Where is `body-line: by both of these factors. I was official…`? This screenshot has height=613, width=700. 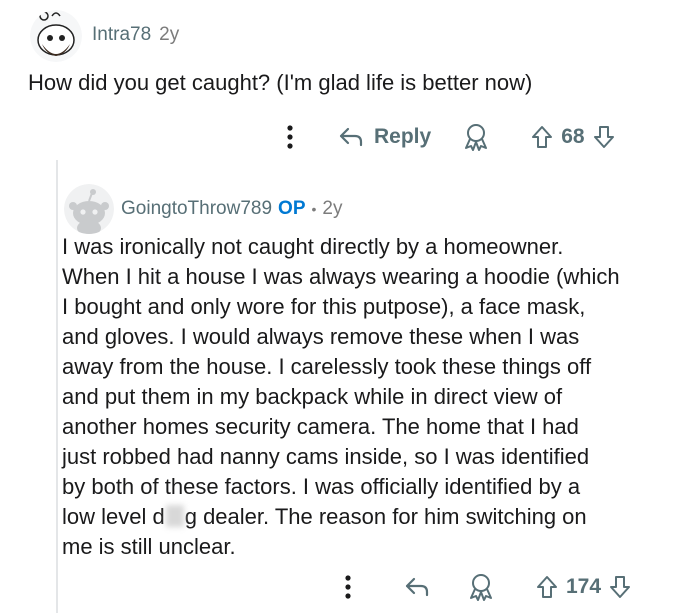 body-line: by both of these factors. I was official… is located at coordinates (321, 486).